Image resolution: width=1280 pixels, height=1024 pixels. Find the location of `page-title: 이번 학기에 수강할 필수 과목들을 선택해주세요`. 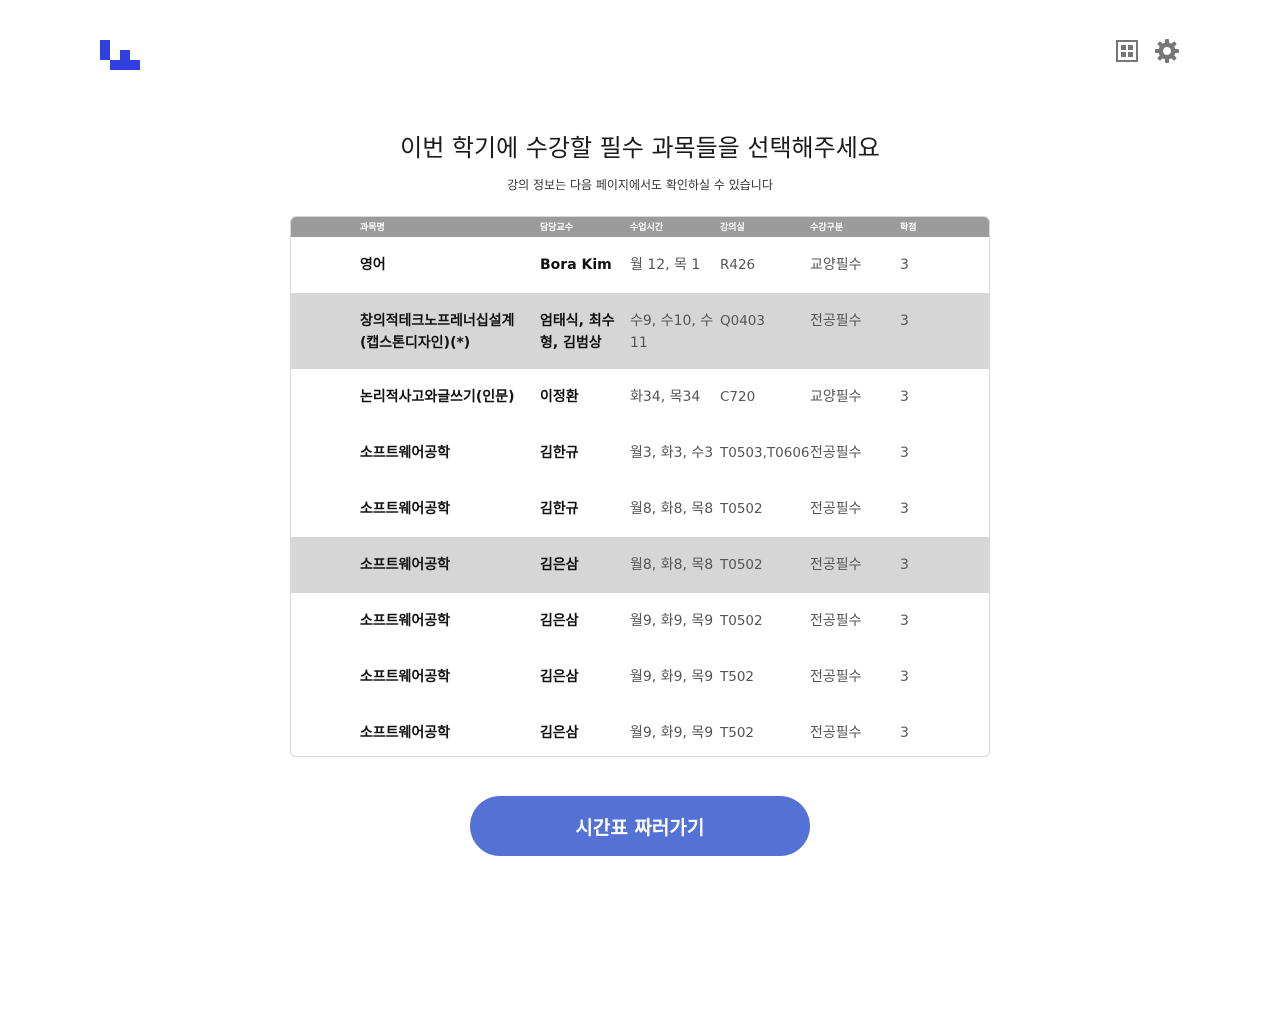

page-title: 이번 학기에 수강할 필수 과목들을 선택해주세요 is located at coordinates (640, 148).